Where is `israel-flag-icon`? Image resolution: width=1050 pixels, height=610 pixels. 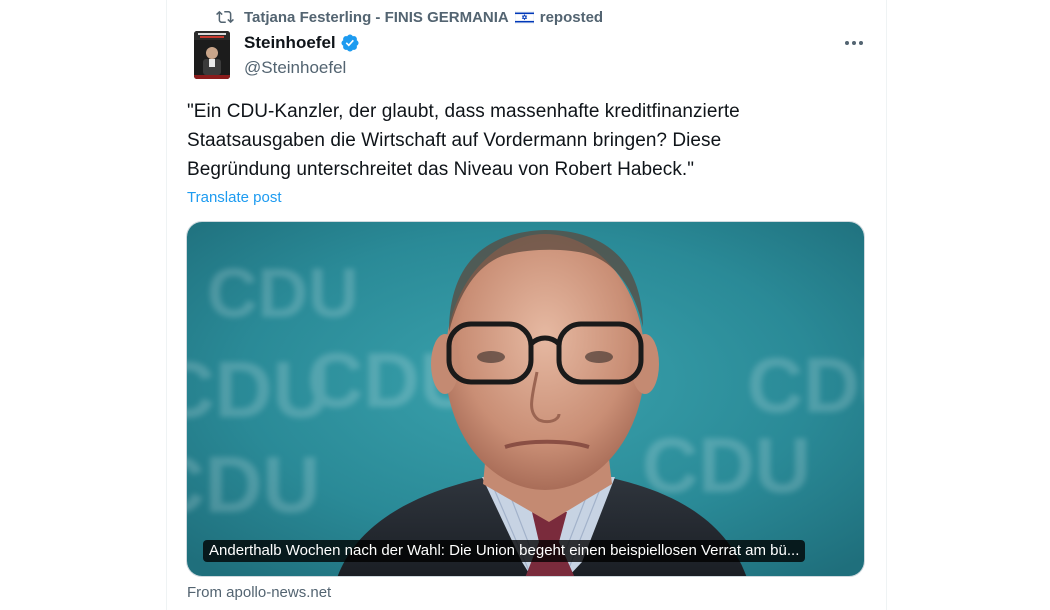
israel-flag-icon is located at coordinates (524, 17).